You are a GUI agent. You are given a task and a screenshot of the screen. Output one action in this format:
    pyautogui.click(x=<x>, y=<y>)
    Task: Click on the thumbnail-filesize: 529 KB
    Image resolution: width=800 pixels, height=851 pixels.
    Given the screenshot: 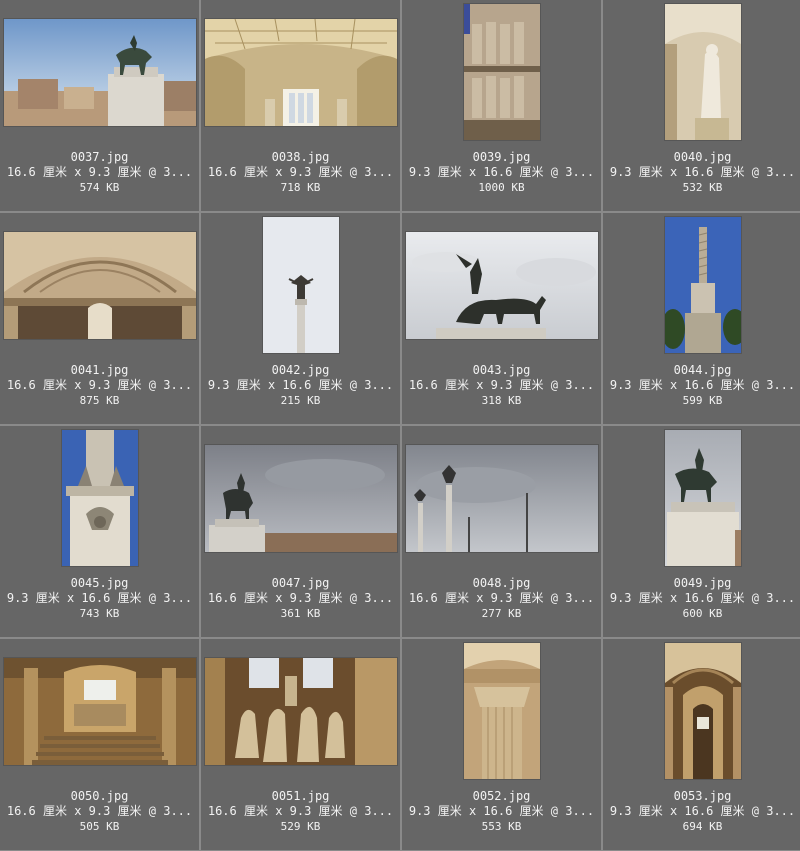 What is the action you would take?
    pyautogui.click(x=300, y=826)
    